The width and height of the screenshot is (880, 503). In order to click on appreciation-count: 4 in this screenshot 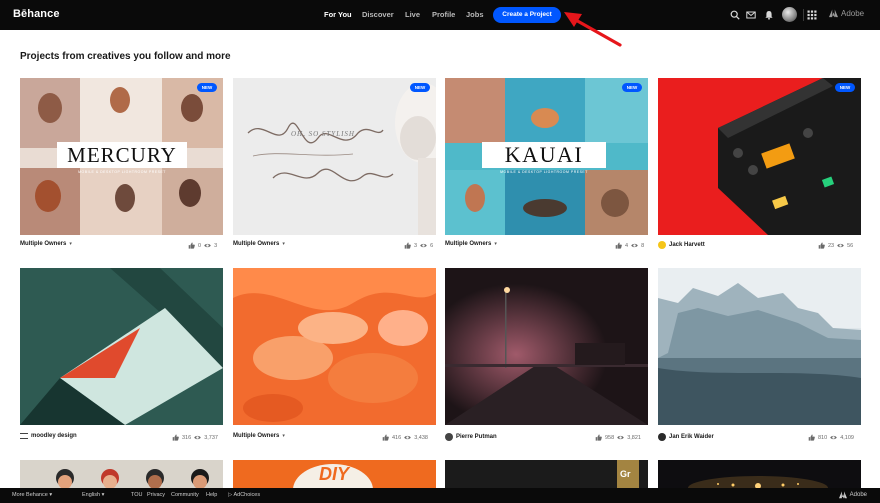, I will do `click(627, 245)`.